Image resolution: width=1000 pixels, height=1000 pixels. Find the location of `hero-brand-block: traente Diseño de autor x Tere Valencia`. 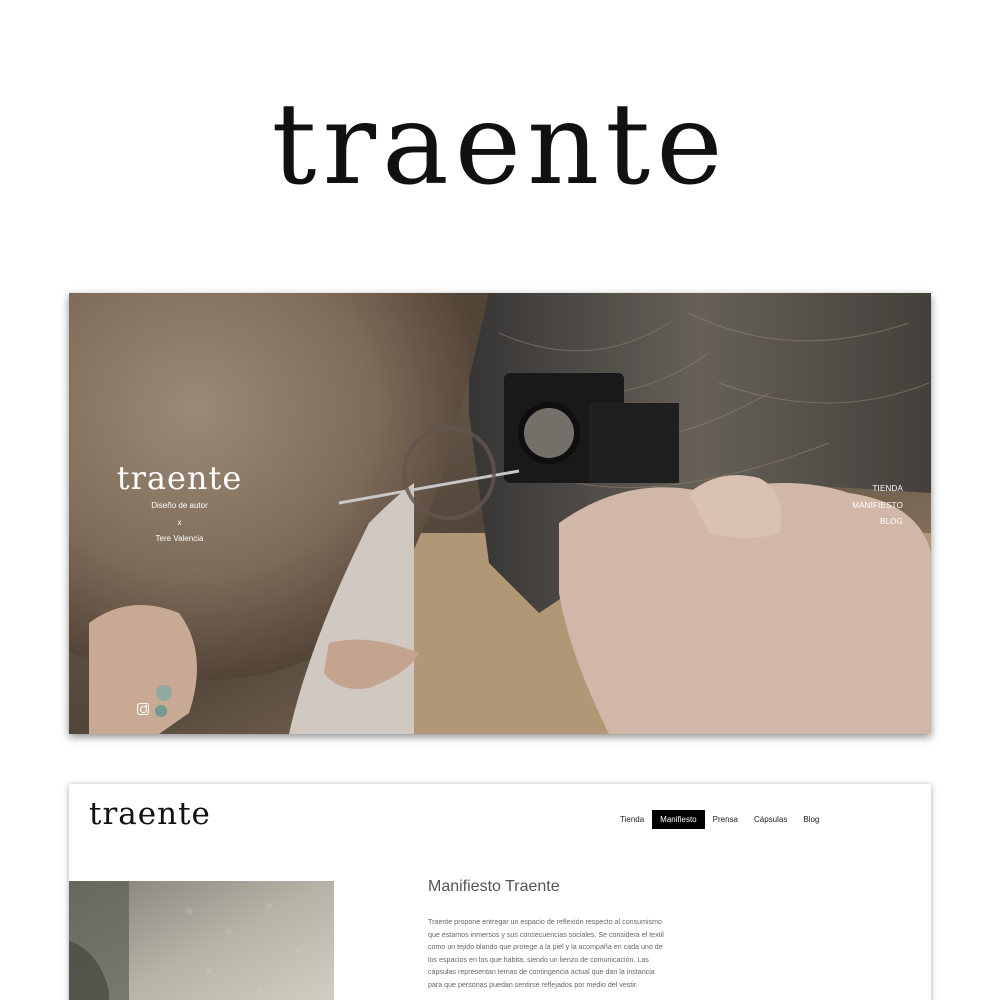

hero-brand-block: traente Diseño de autor x Tere Valencia is located at coordinates (179, 503).